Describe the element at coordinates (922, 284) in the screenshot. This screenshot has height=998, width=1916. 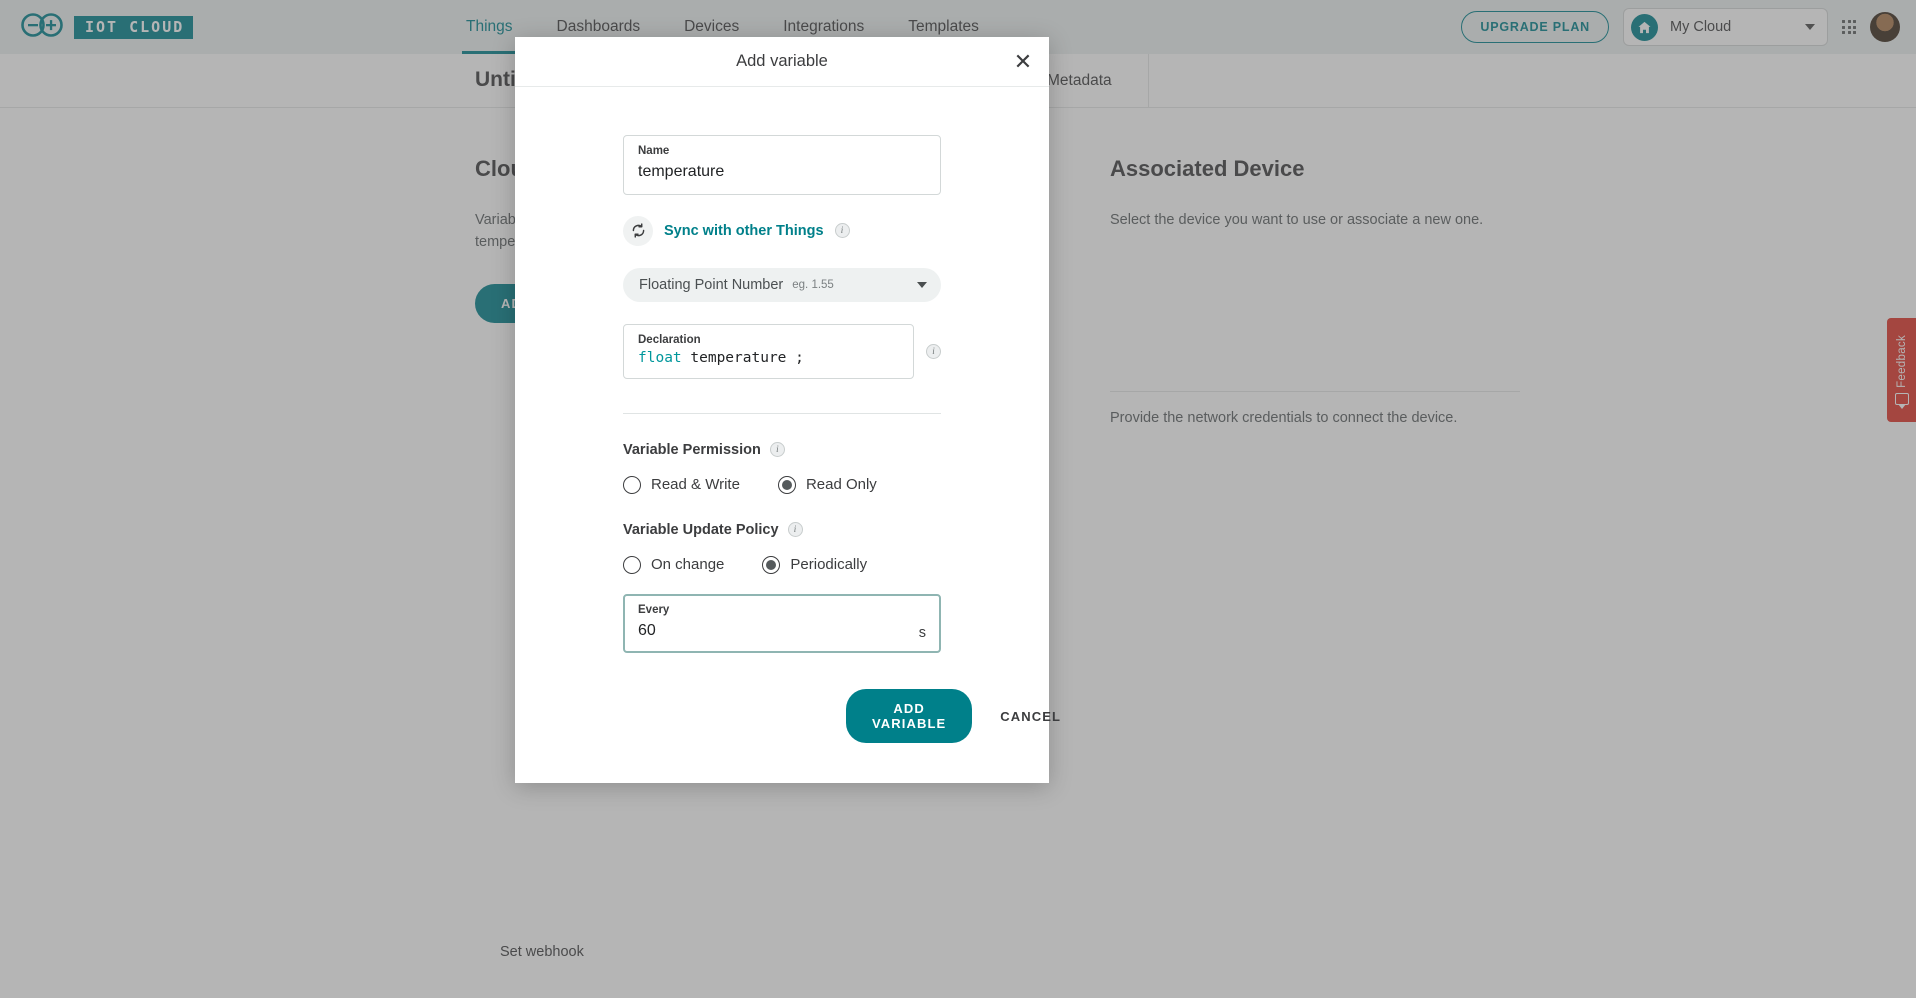
I see `chevron-down-icon` at that location.